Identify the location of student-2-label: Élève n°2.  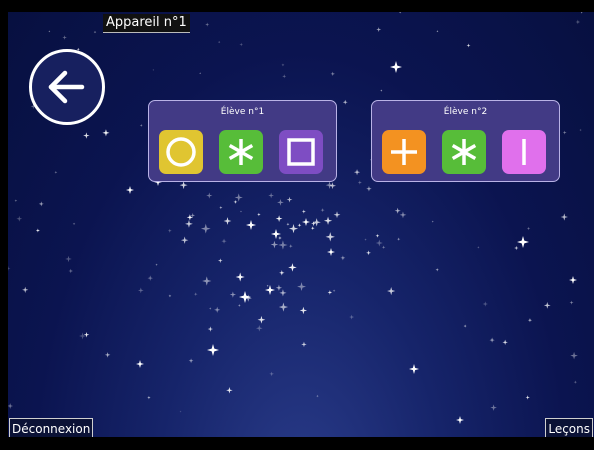
(465, 112).